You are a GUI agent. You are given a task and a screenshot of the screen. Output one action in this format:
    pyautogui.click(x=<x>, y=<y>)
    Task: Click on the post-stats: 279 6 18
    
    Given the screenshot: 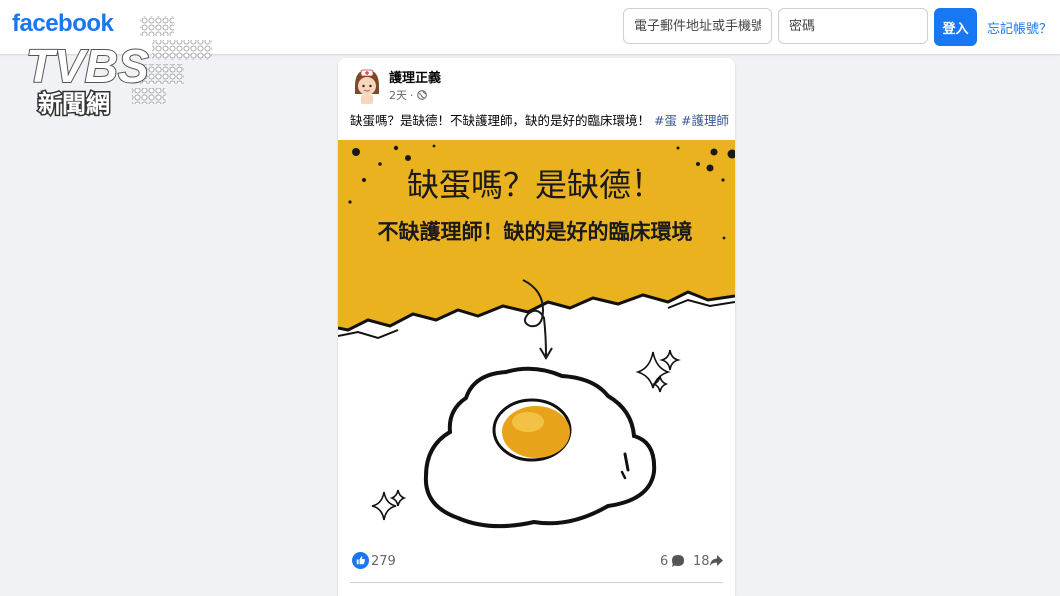 What is the action you would take?
    pyautogui.click(x=536, y=562)
    